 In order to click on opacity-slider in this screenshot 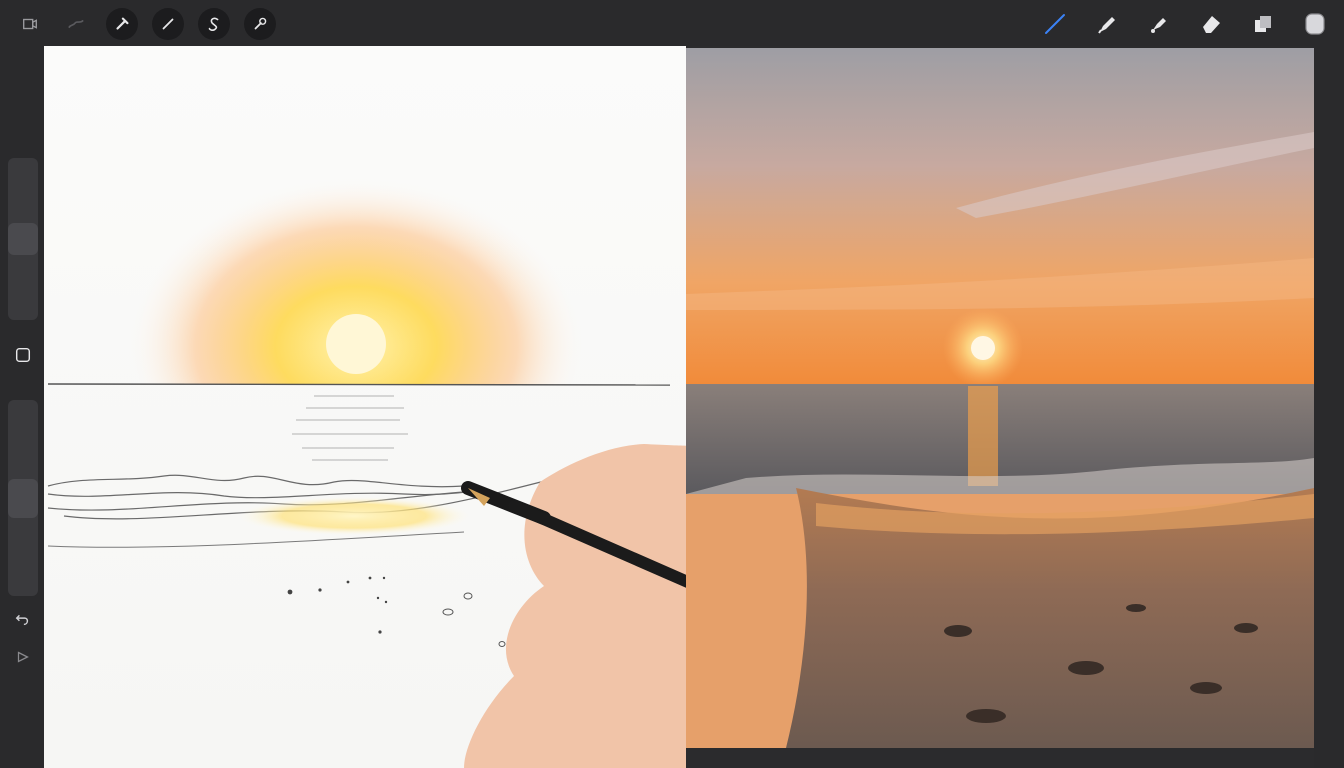, I will do `click(23, 498)`.